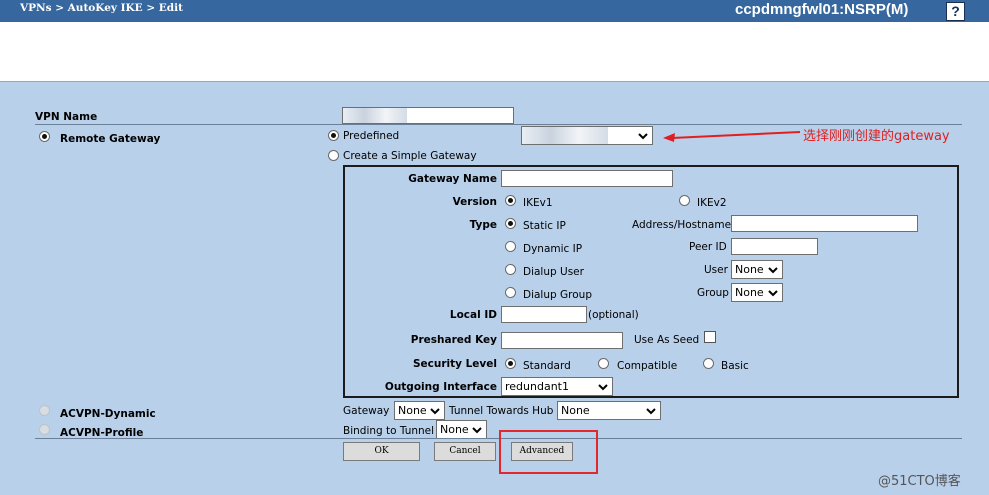  I want to click on standard-label: Standard, so click(547, 366).